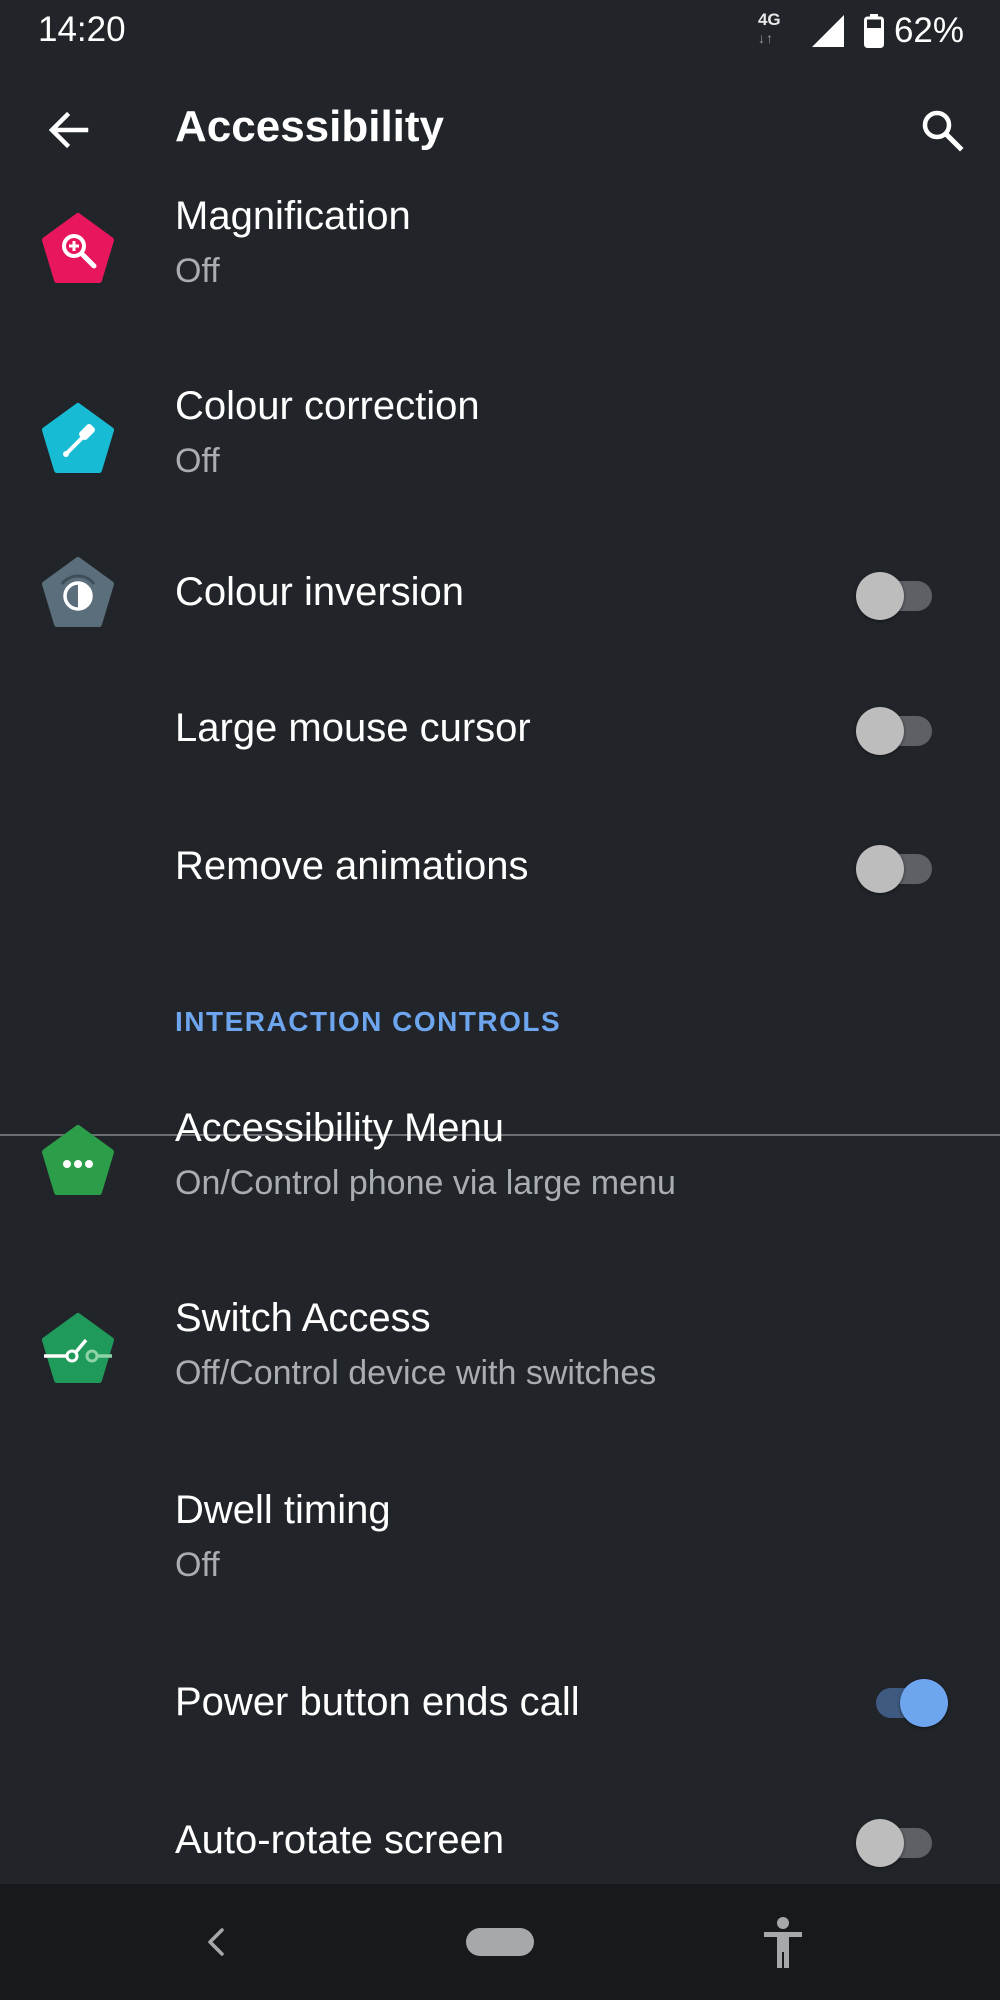 The height and width of the screenshot is (2000, 1000). I want to click on battery-percentage: 62%, so click(928, 30).